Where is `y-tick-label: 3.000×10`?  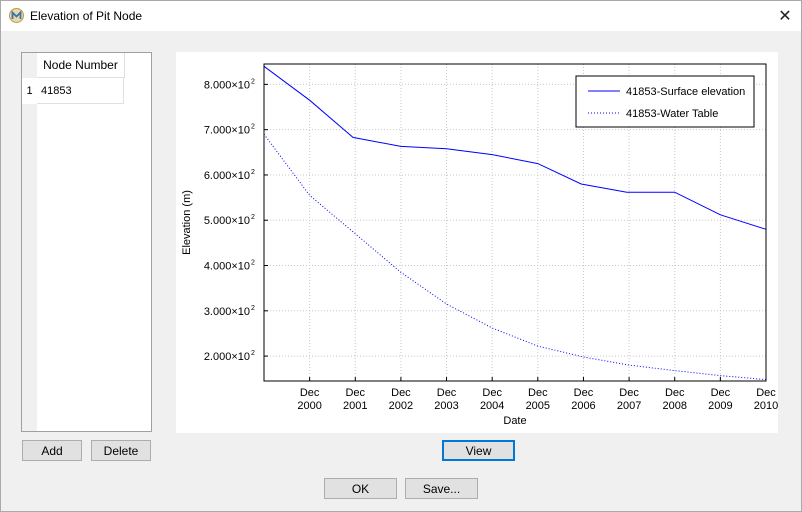
y-tick-label: 3.000×10 is located at coordinates (227, 312).